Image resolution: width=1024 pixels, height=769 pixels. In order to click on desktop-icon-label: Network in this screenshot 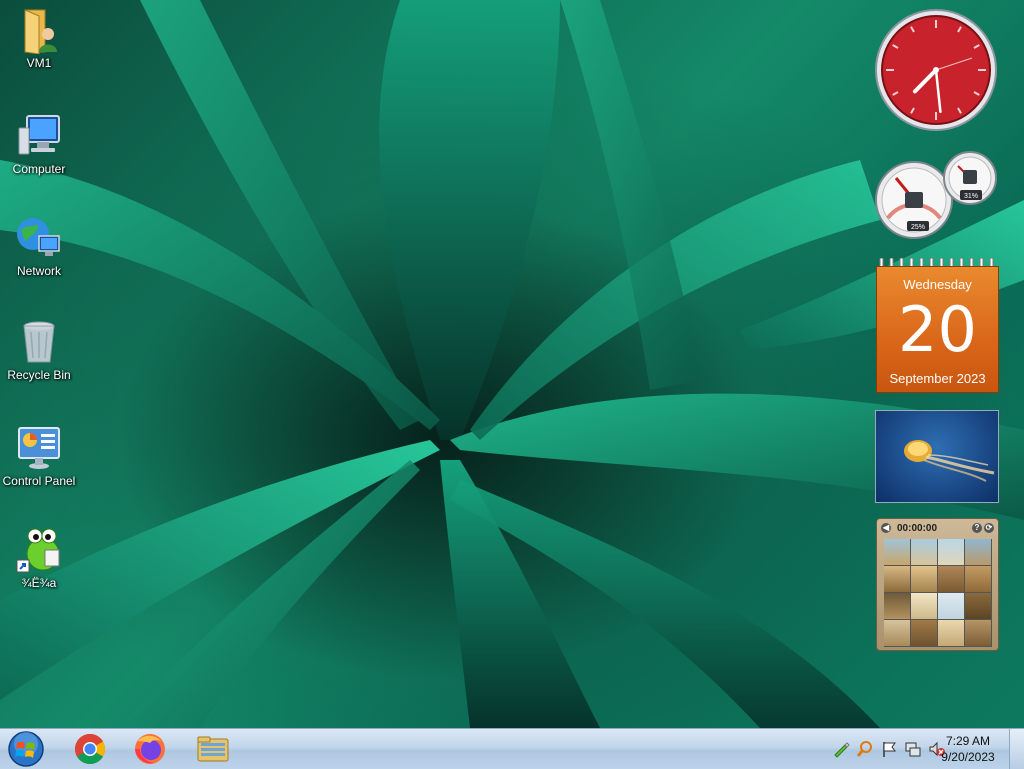, I will do `click(38, 271)`.